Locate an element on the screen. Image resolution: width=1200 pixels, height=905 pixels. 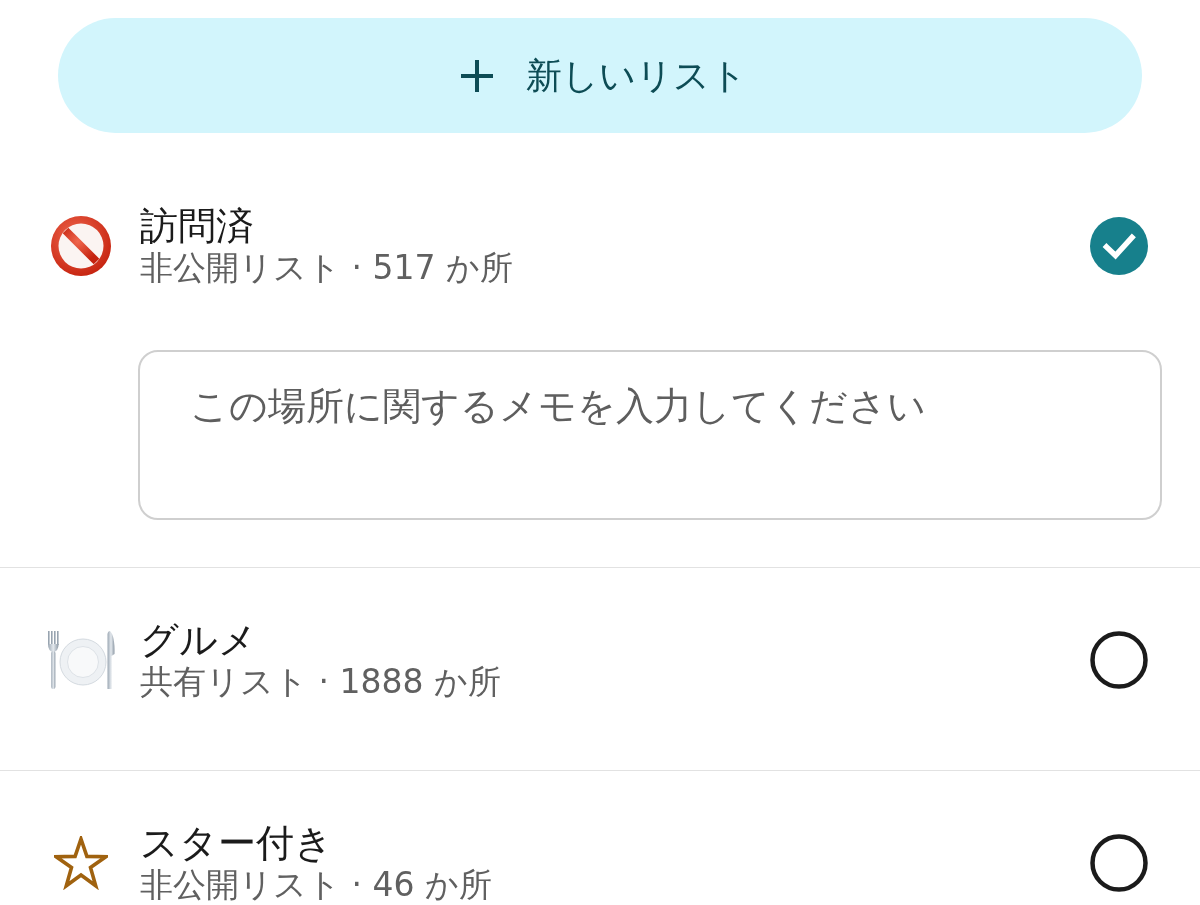
list-subtitle: 共有リスト · 1888 か所 is located at coordinates (320, 682).